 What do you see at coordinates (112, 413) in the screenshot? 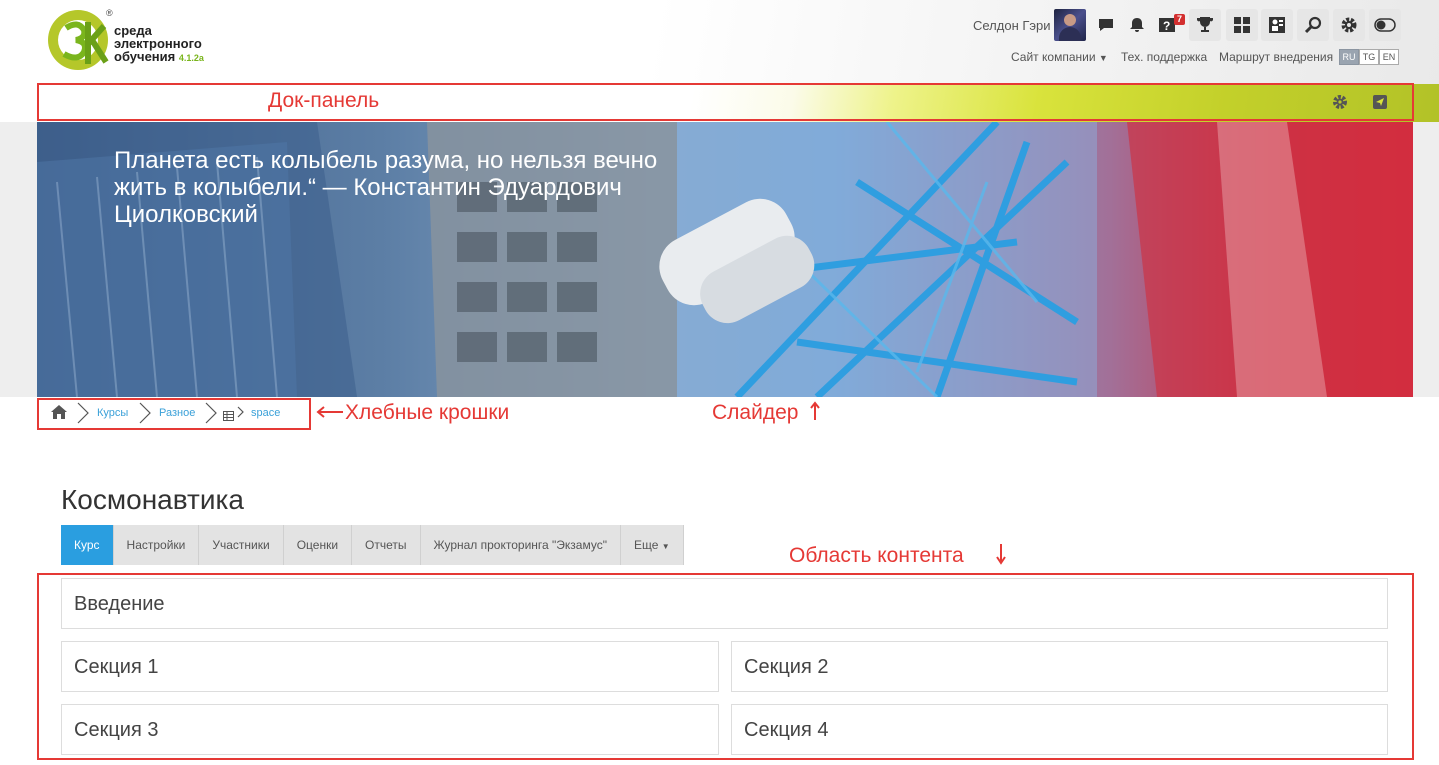
I see `breadcrumb-courses: Курсы` at bounding box center [112, 413].